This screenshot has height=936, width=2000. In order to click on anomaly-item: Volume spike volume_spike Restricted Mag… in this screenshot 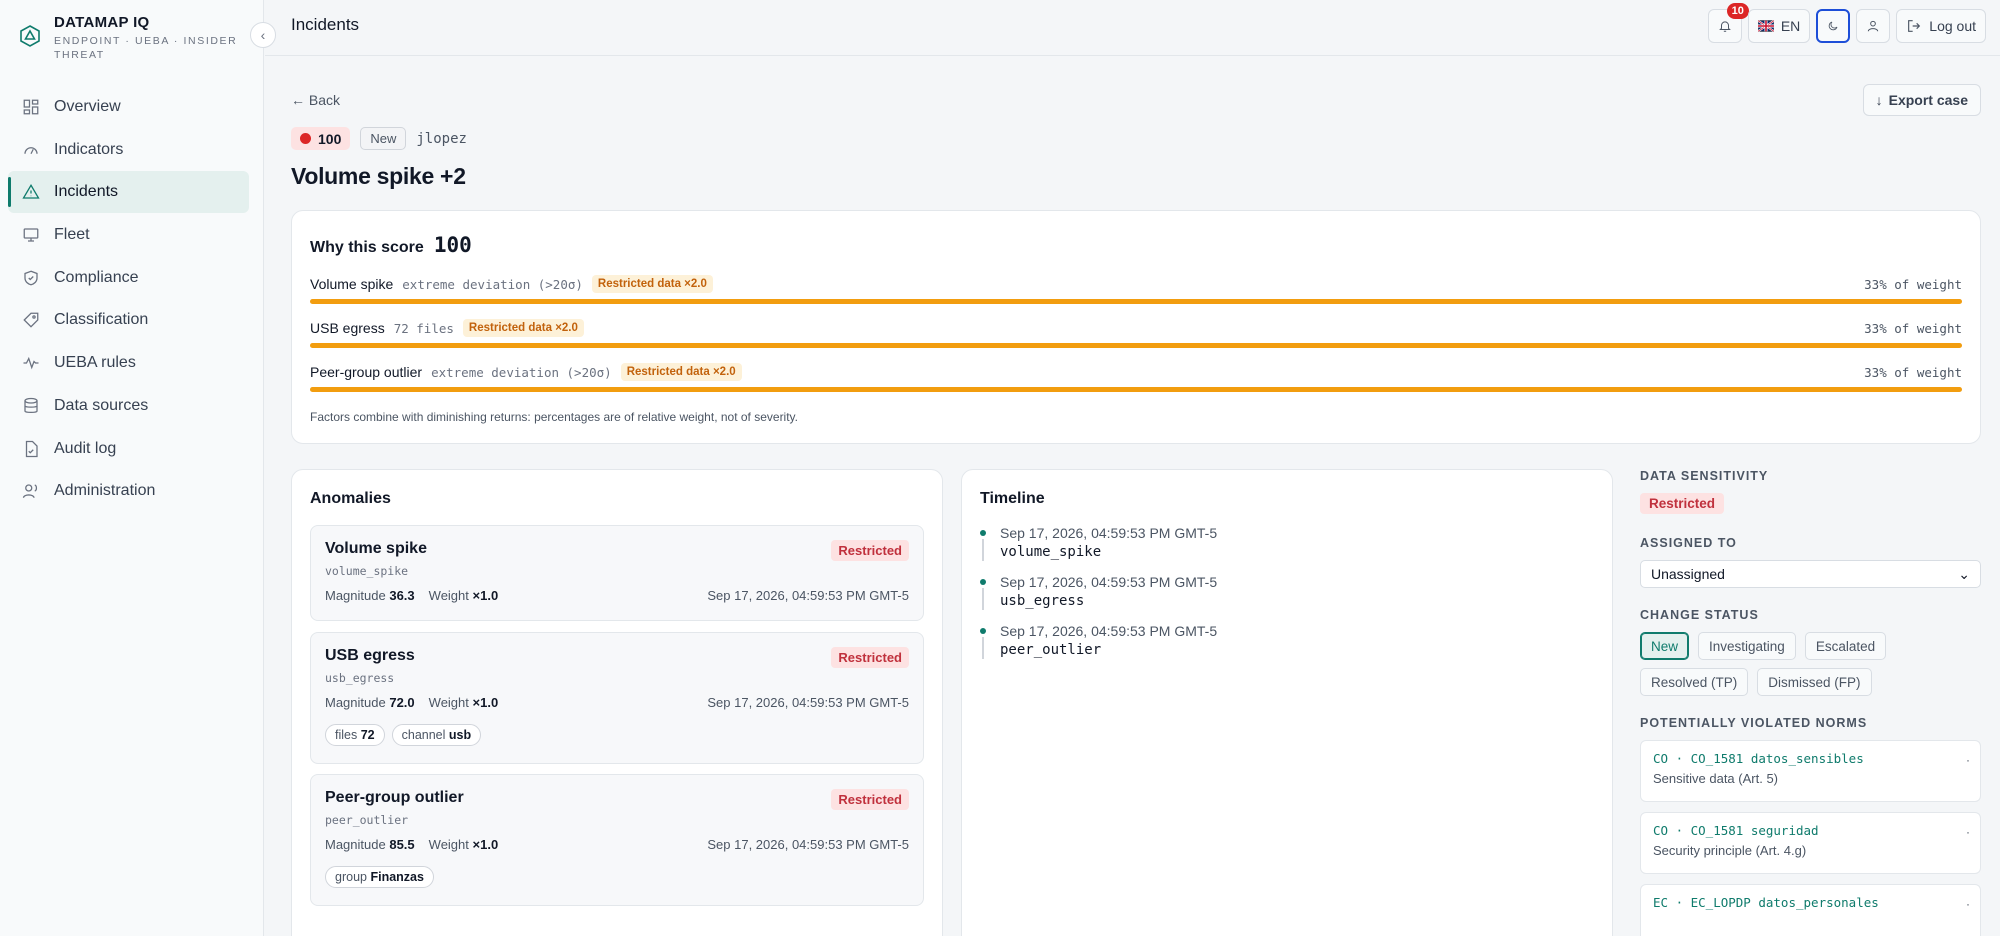, I will do `click(617, 573)`.